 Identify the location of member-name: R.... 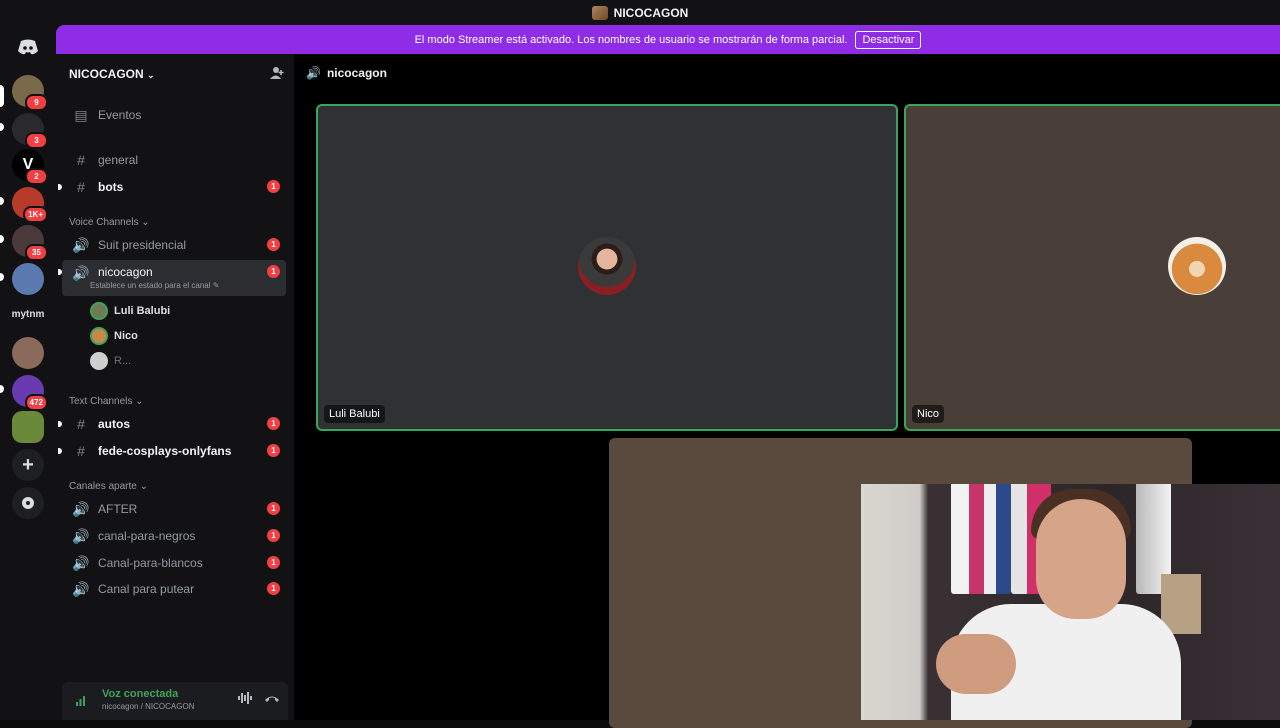
(123, 361).